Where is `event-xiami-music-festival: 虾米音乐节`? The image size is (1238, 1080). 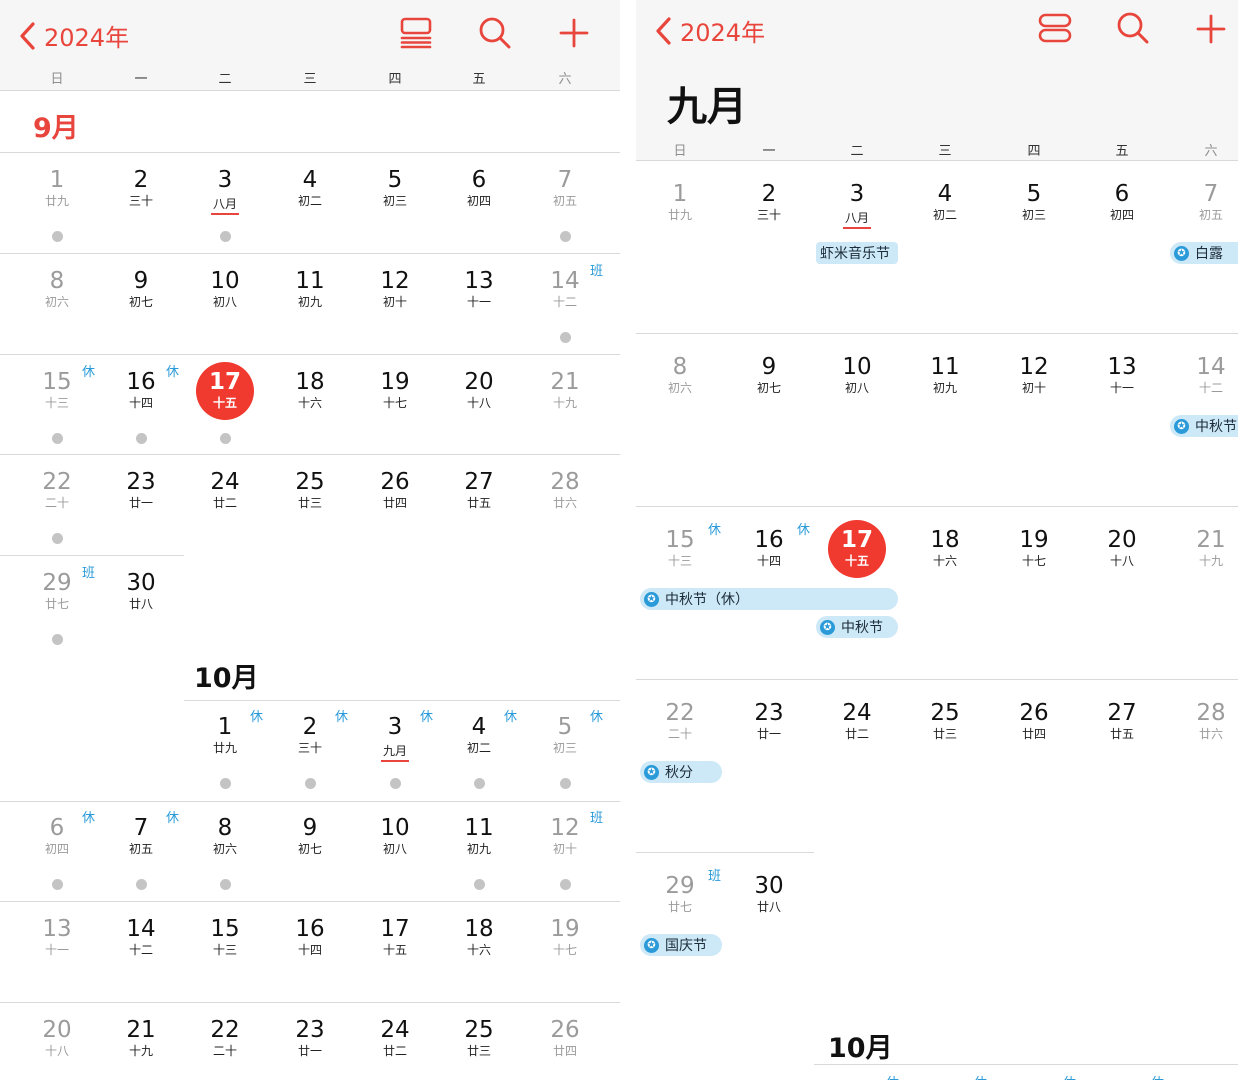
event-xiami-music-festival: 虾米音乐节 is located at coordinates (857, 253).